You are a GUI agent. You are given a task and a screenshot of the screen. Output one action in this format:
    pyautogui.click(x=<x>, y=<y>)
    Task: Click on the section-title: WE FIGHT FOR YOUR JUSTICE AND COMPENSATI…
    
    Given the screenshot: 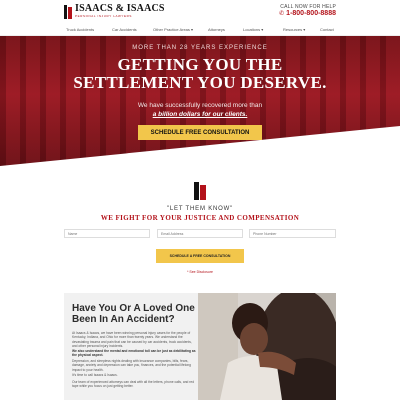 What is the action you would take?
    pyautogui.click(x=200, y=218)
    